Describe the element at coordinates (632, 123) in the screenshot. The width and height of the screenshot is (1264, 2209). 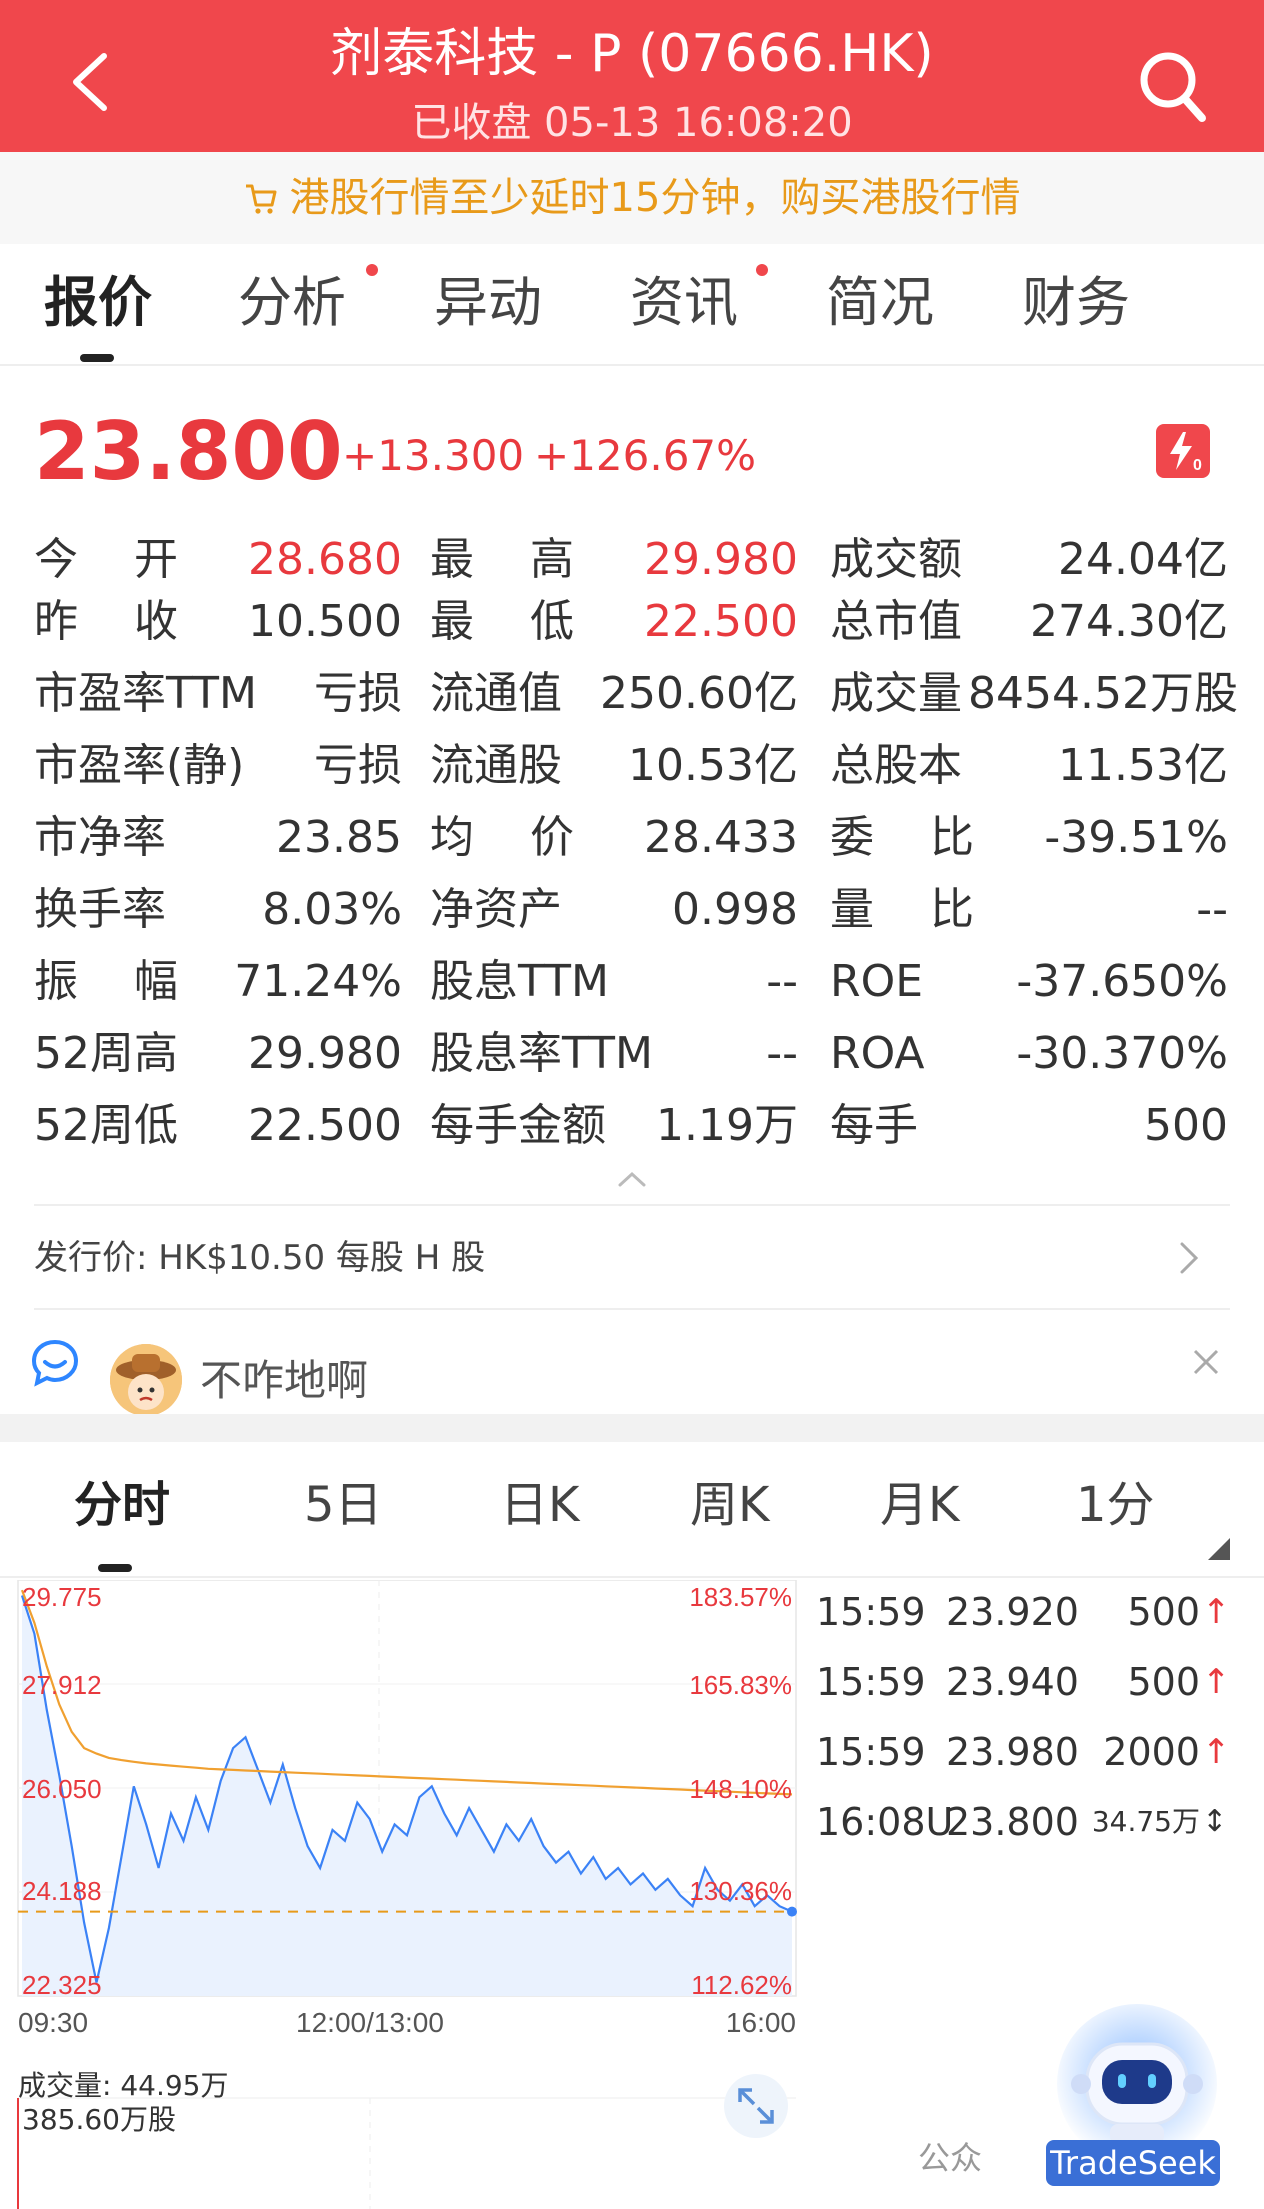
I see `market-status: 已收盘 05-13 16:08:20` at that location.